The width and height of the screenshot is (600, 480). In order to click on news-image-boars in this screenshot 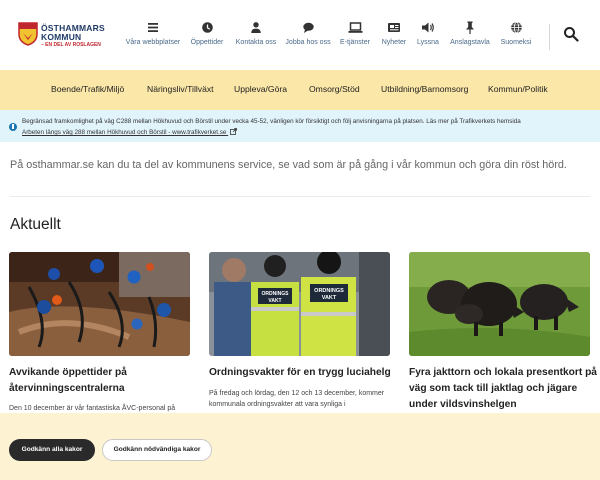, I will do `click(499, 304)`.